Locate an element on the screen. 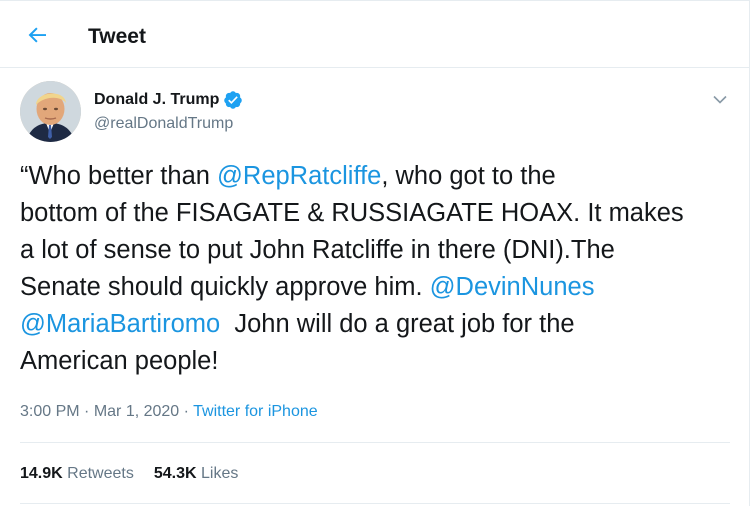 This screenshot has width=750, height=506. avatar is located at coordinates (50, 111).